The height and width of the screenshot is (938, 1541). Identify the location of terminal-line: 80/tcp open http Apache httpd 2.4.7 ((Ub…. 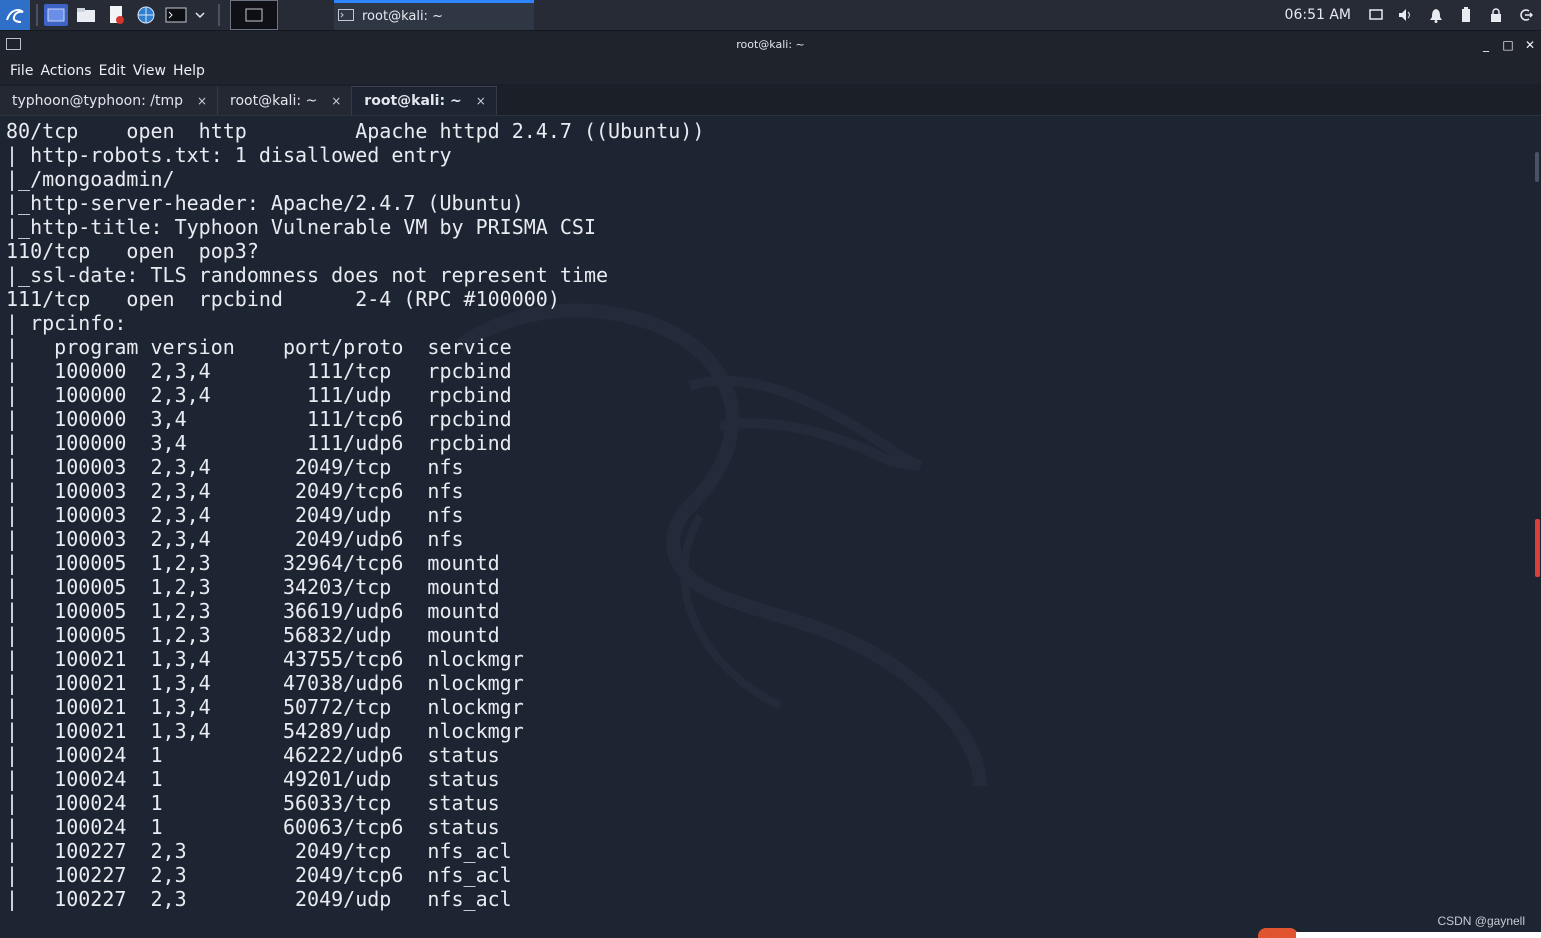
(355, 131).